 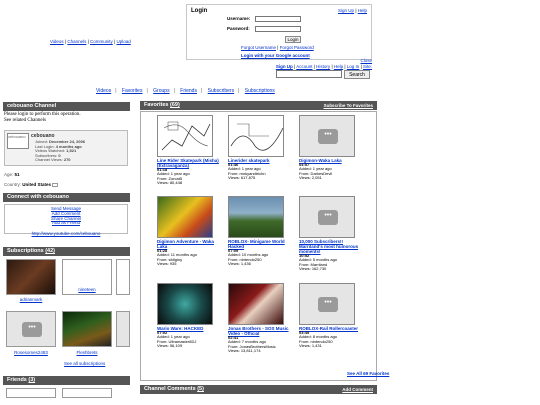 What do you see at coordinates (84, 363) in the screenshot?
I see `see-all-subscriptions-link: See all subscriptions` at bounding box center [84, 363].